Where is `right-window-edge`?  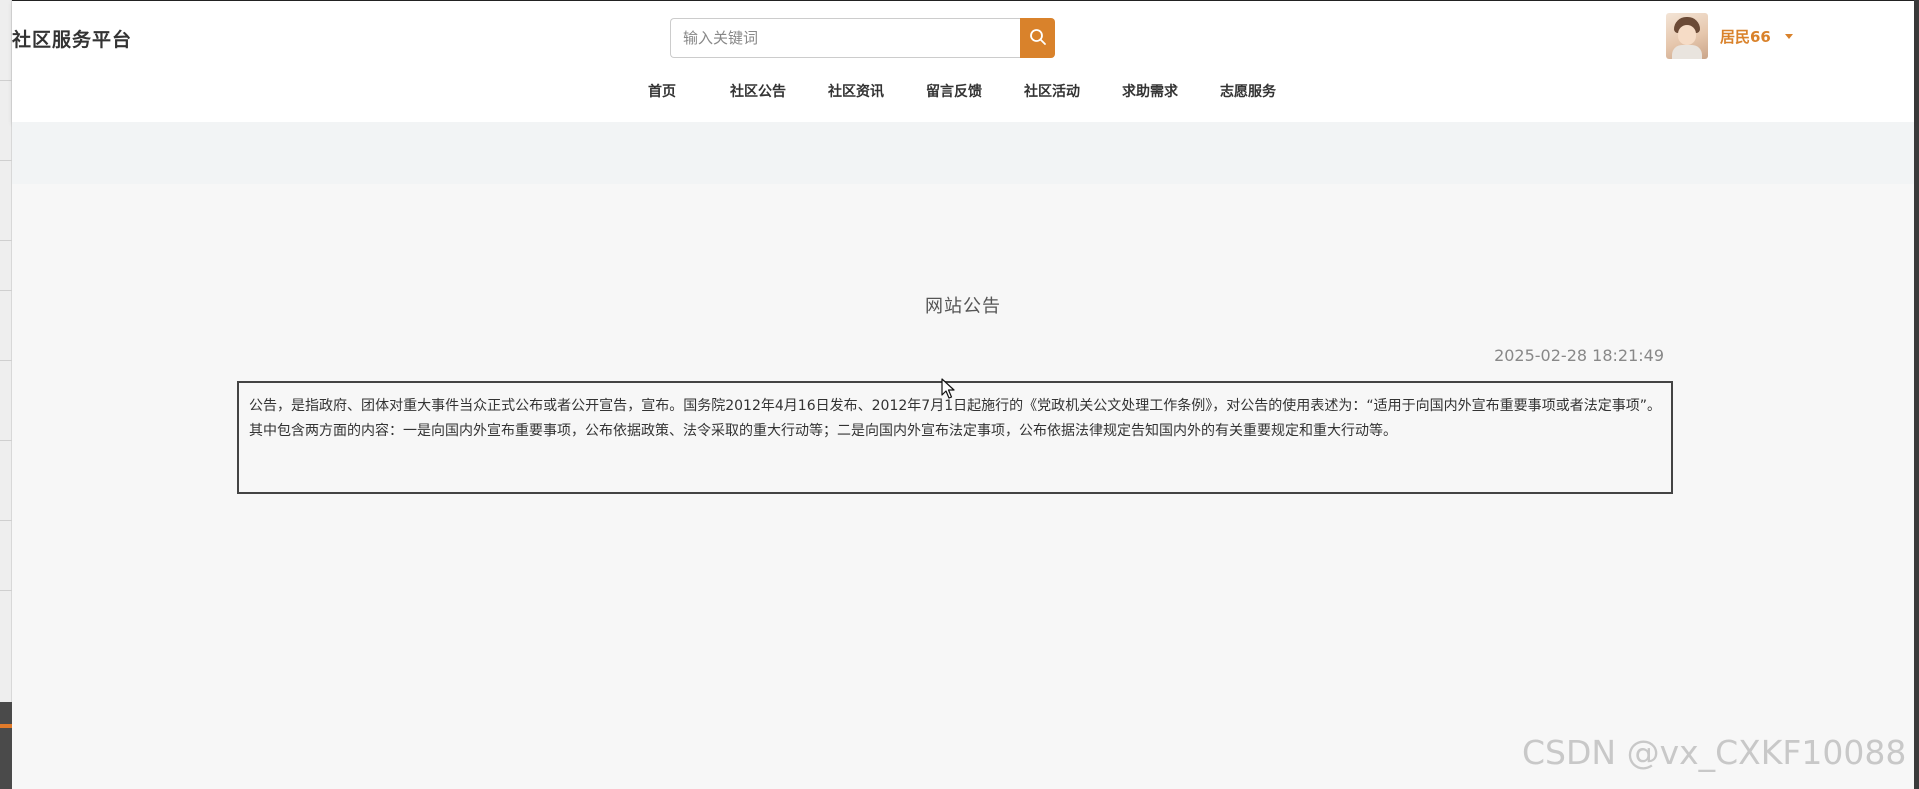 right-window-edge is located at coordinates (1916, 394).